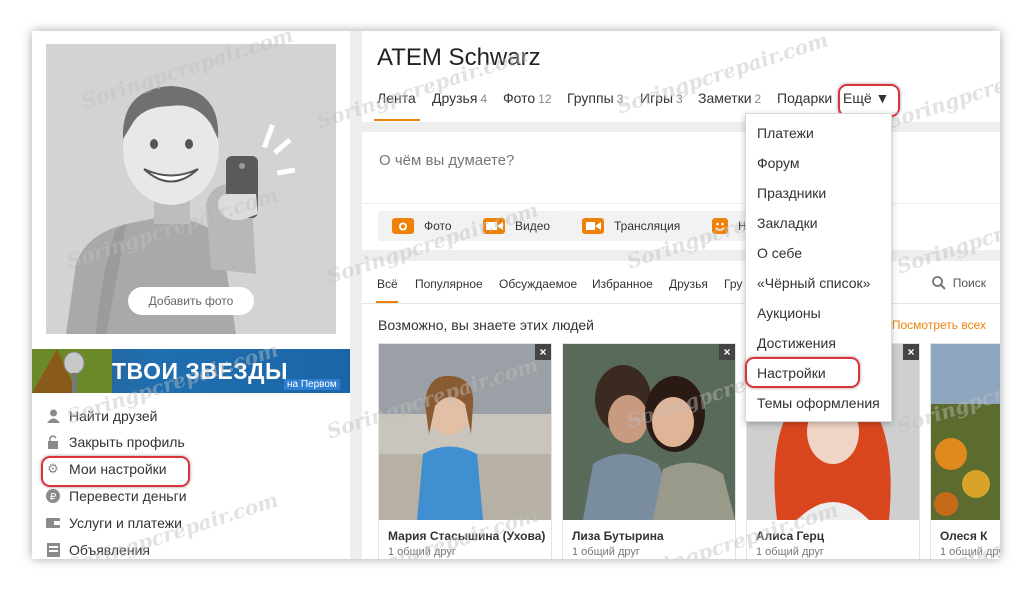 The width and height of the screenshot is (1033, 591). Describe the element at coordinates (791, 193) in the screenshot. I see `dropdown-item-holidays: Праздники` at that location.